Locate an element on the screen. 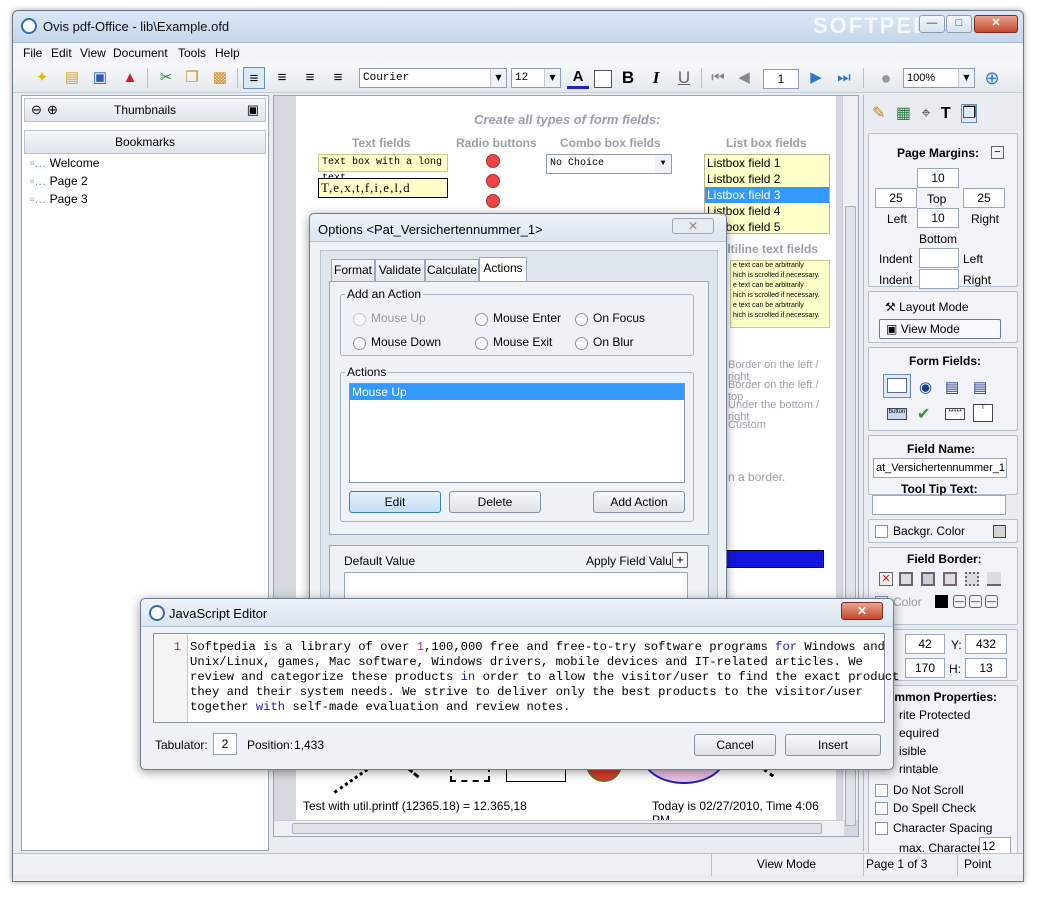  solid-border-icon is located at coordinates (906, 579).